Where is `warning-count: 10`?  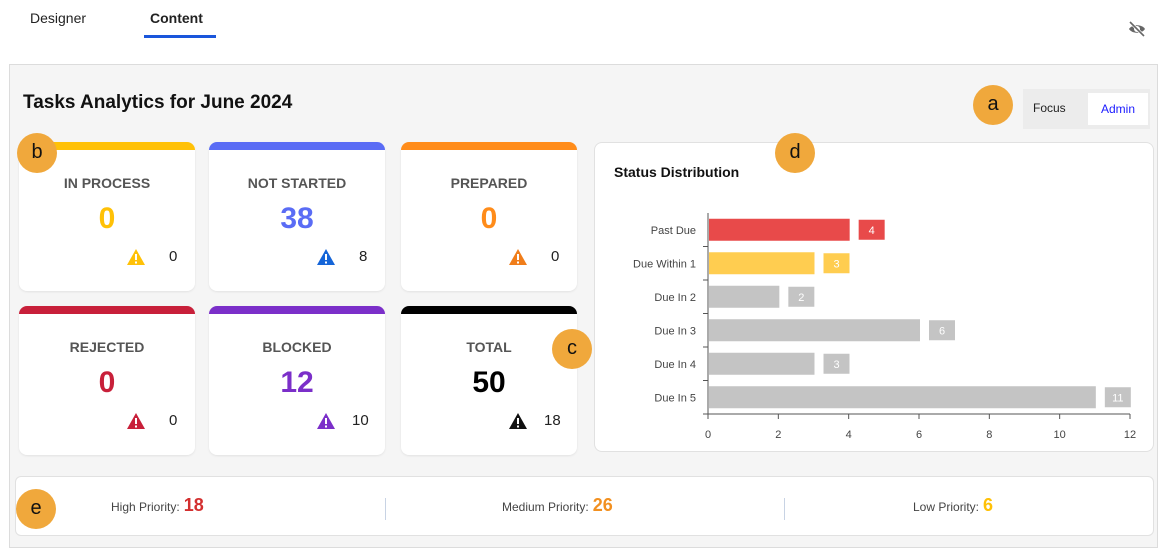
warning-count: 10 is located at coordinates (360, 420).